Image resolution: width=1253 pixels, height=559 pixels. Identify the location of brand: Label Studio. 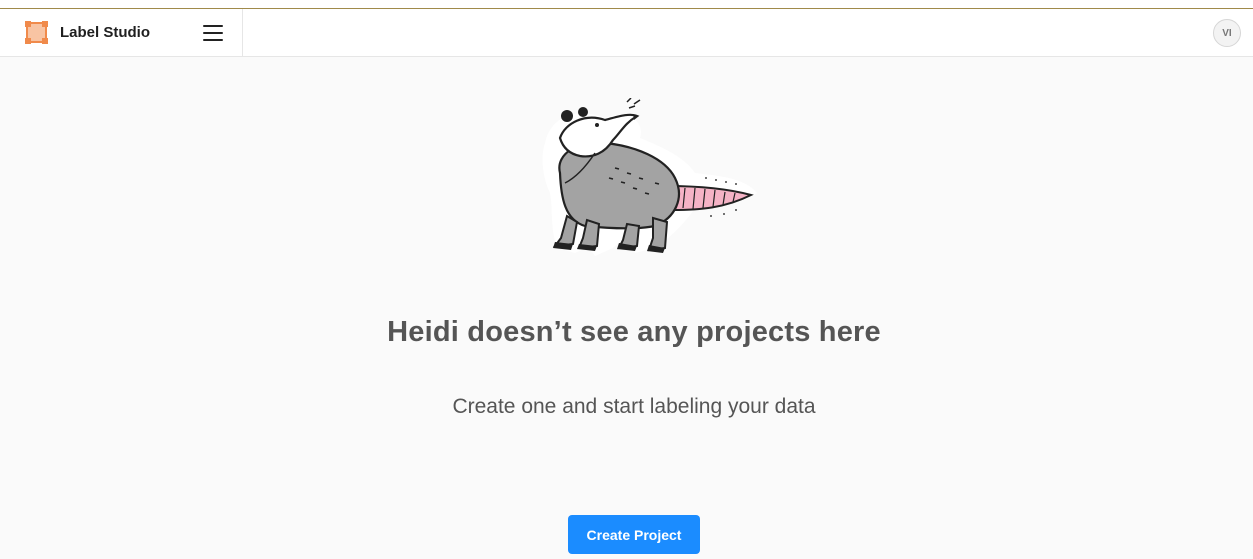
(121, 32).